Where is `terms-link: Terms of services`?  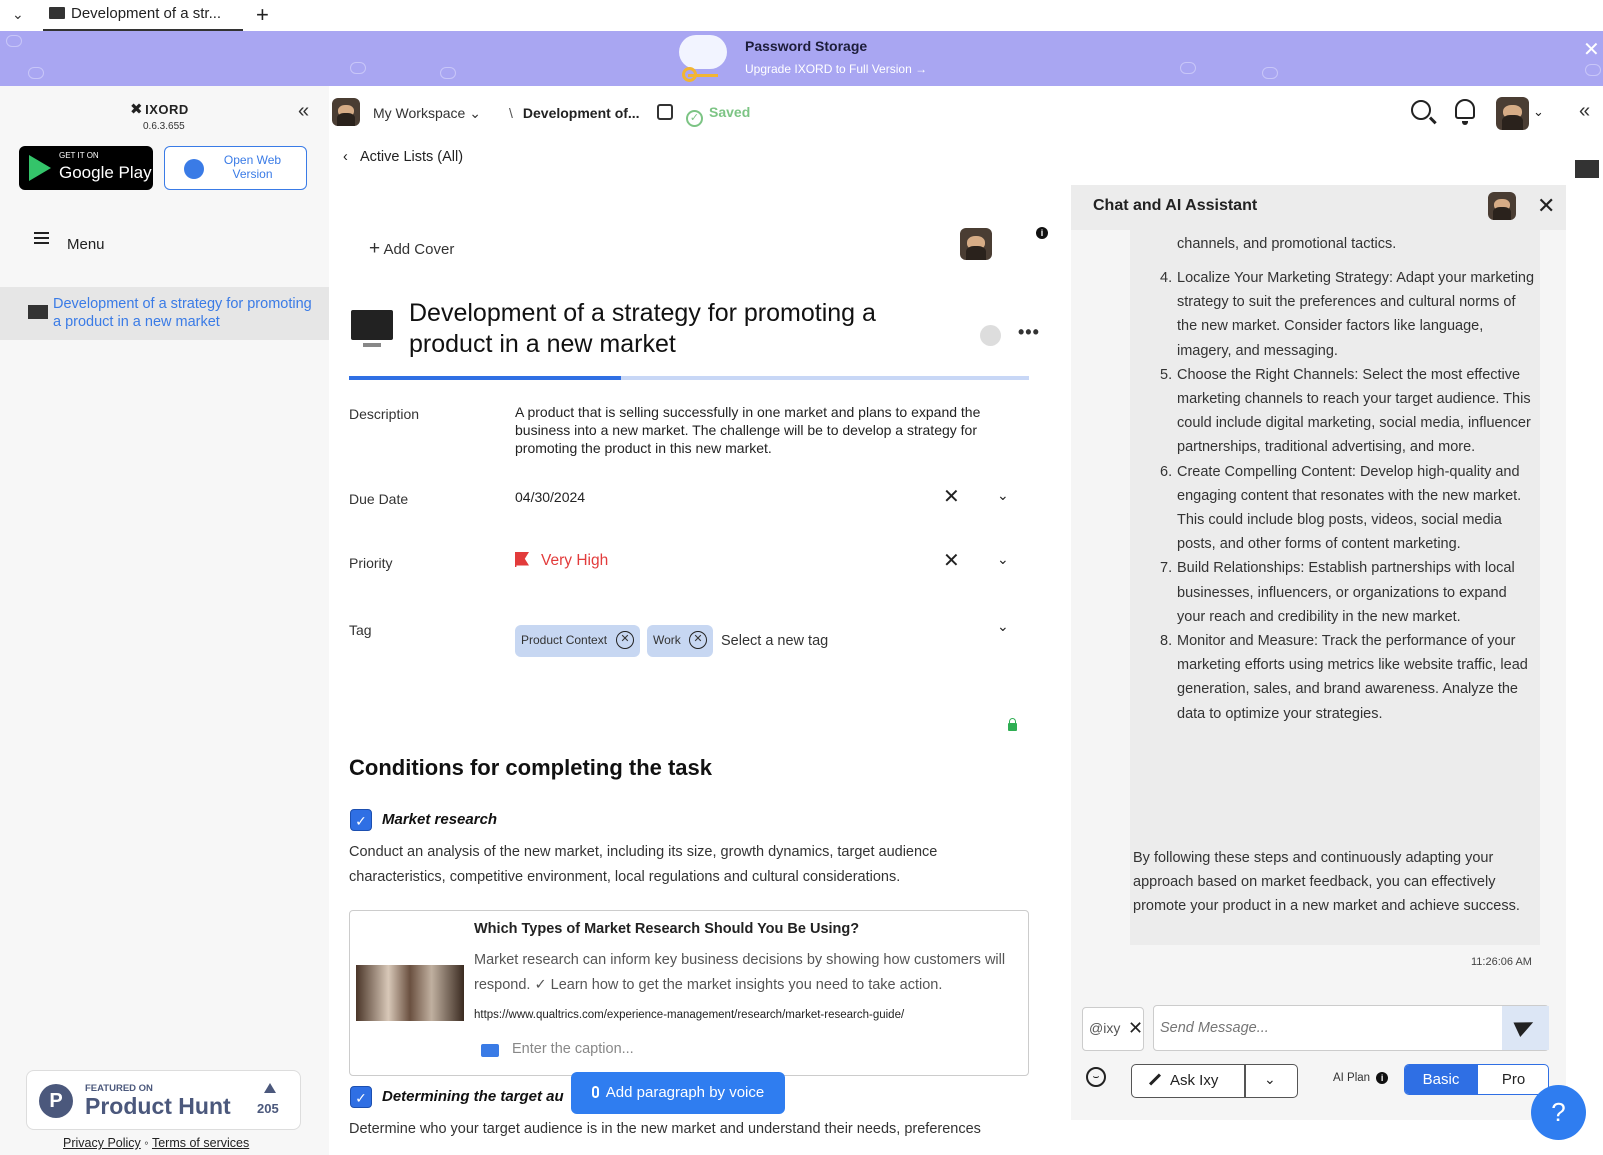 terms-link: Terms of services is located at coordinates (200, 1143).